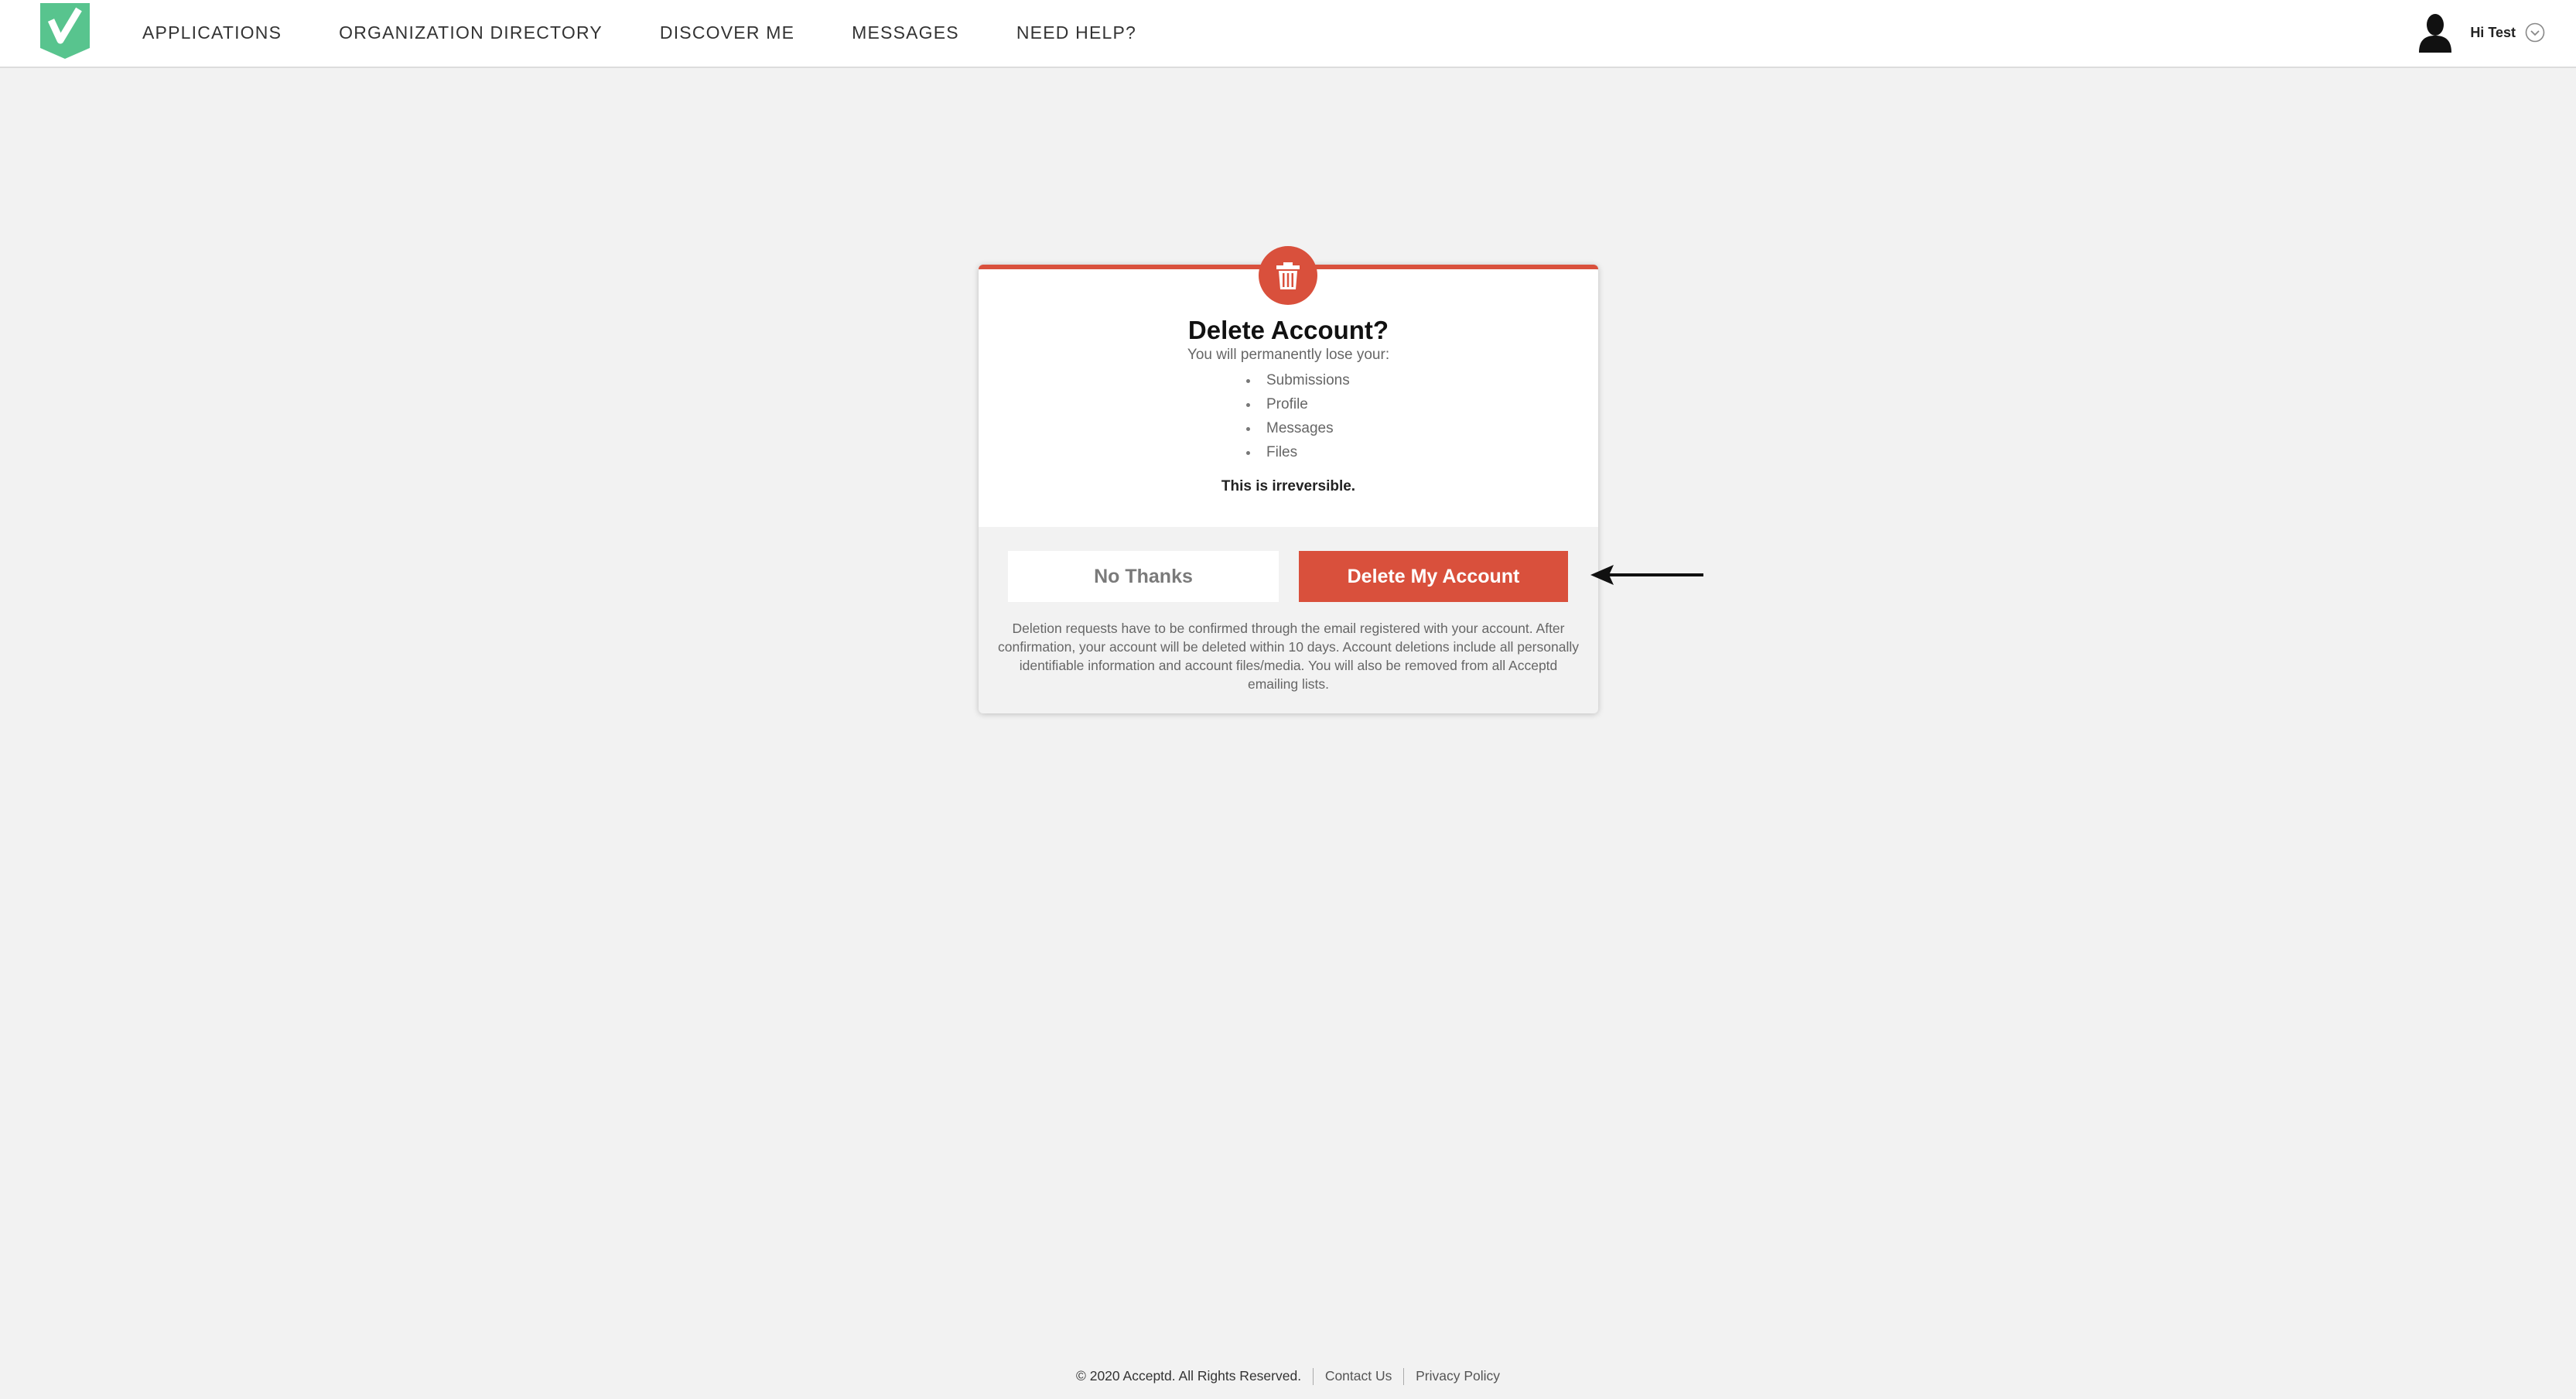 The width and height of the screenshot is (2576, 1399). Describe the element at coordinates (1288, 330) in the screenshot. I see `modal-title: Delete Account?` at that location.